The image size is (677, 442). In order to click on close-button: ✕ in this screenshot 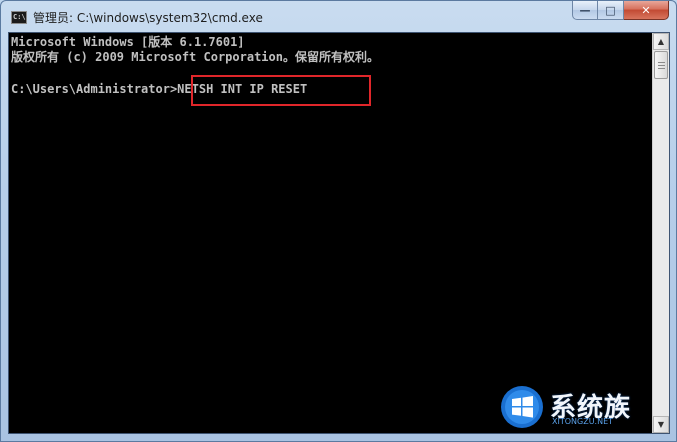, I will do `click(646, 10)`.